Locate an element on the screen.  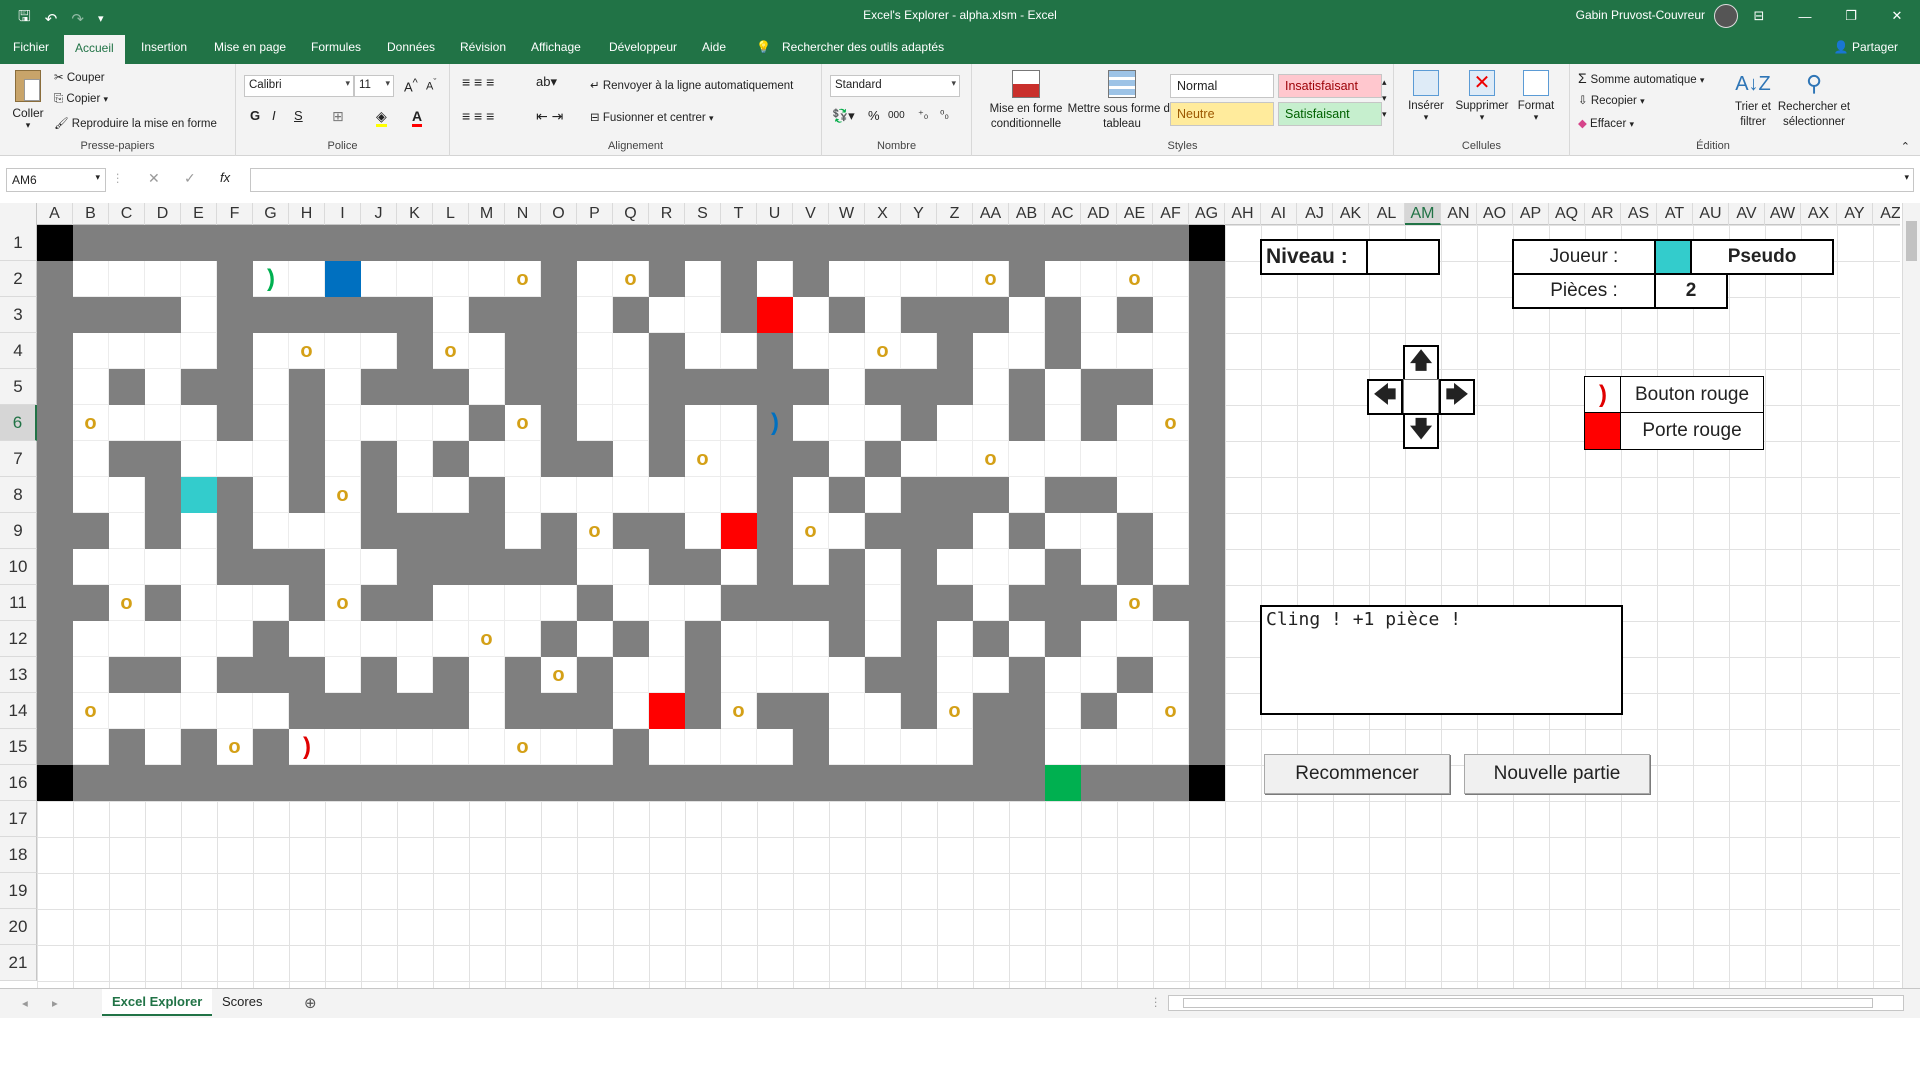
tab-affichage: Affichage is located at coordinates (556, 47).